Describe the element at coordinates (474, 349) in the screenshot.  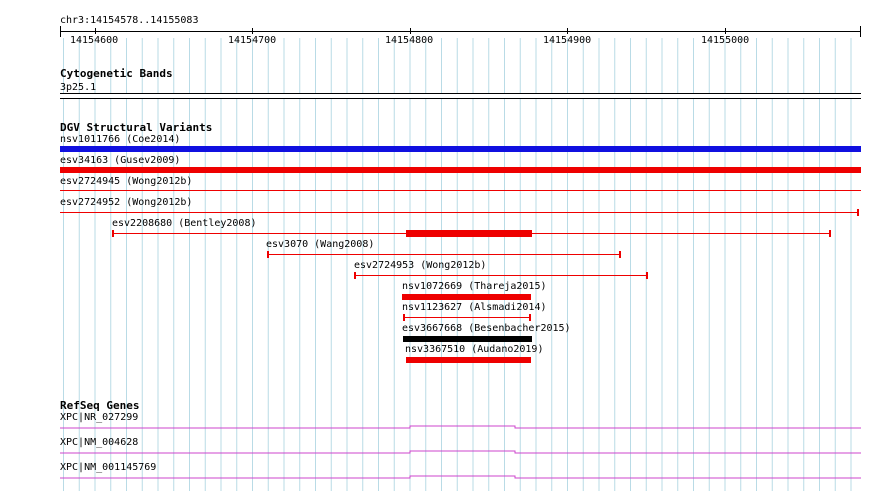
I see `variant-label: nsv3367510 (Audano2019)` at that location.